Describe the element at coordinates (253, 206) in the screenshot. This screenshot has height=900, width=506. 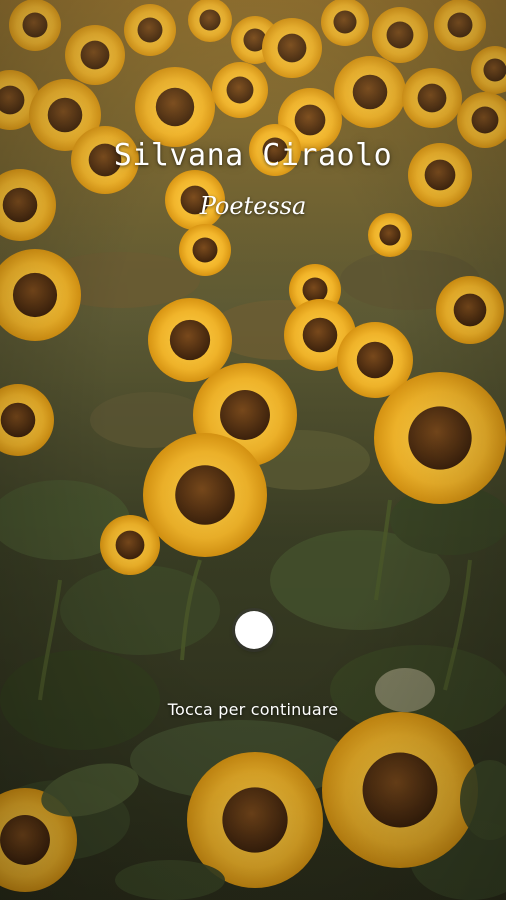
I see `author-role-subtitle: Poetessa` at that location.